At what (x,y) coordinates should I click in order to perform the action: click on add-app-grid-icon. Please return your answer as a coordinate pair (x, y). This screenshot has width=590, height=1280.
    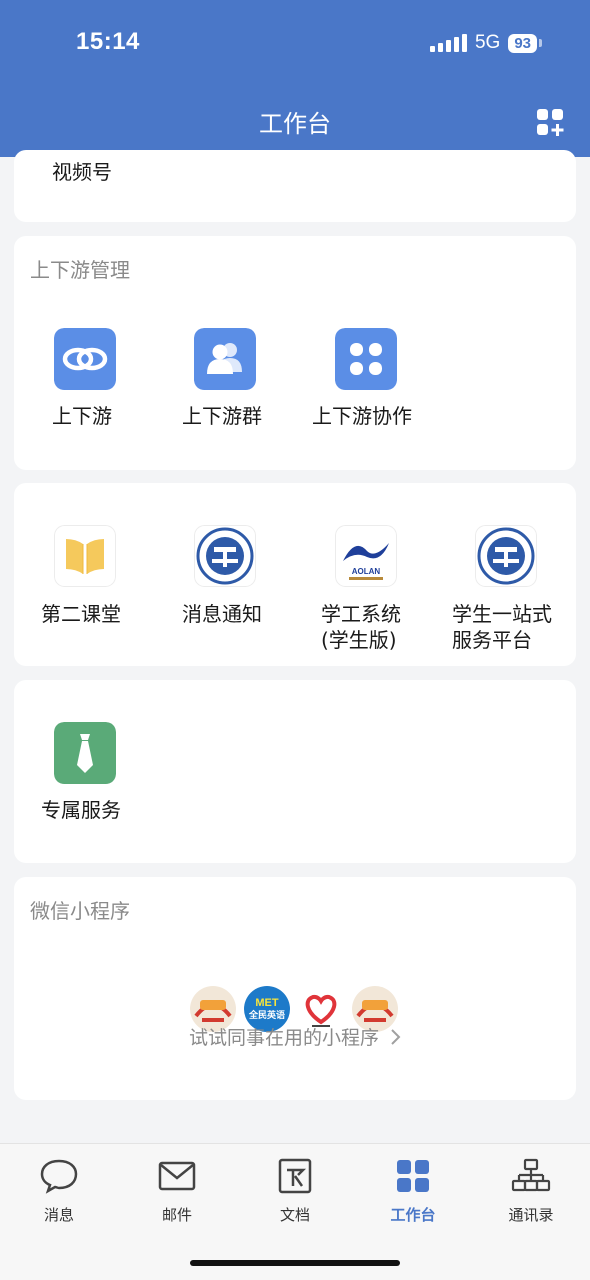
    Looking at the image, I should click on (551, 123).